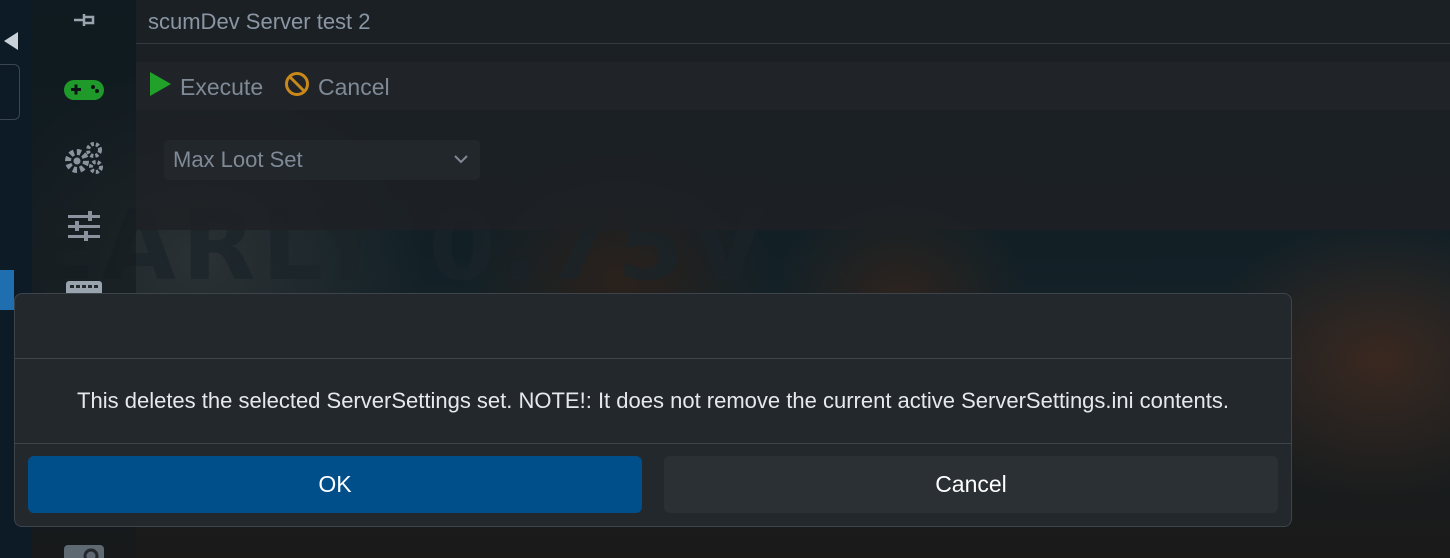 The image size is (1450, 558). I want to click on pin-icon, so click(84, 20).